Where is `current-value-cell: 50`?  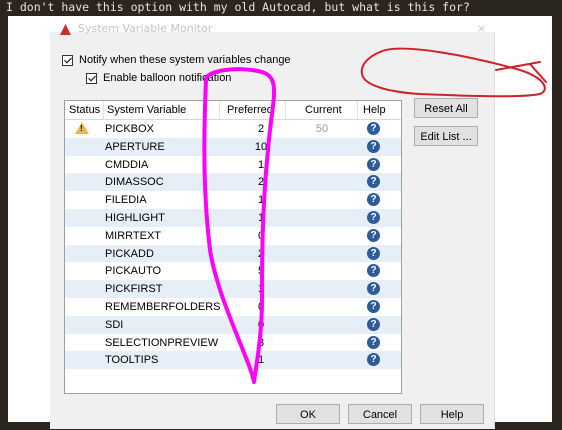
current-value-cell: 50 is located at coordinates (322, 129).